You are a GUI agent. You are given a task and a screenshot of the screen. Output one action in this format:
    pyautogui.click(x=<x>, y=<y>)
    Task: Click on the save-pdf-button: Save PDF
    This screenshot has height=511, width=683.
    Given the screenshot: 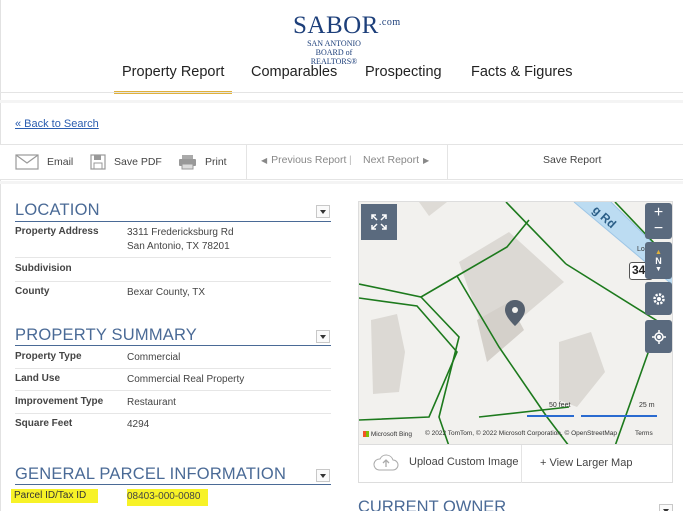 What is the action you would take?
    pyautogui.click(x=126, y=162)
    